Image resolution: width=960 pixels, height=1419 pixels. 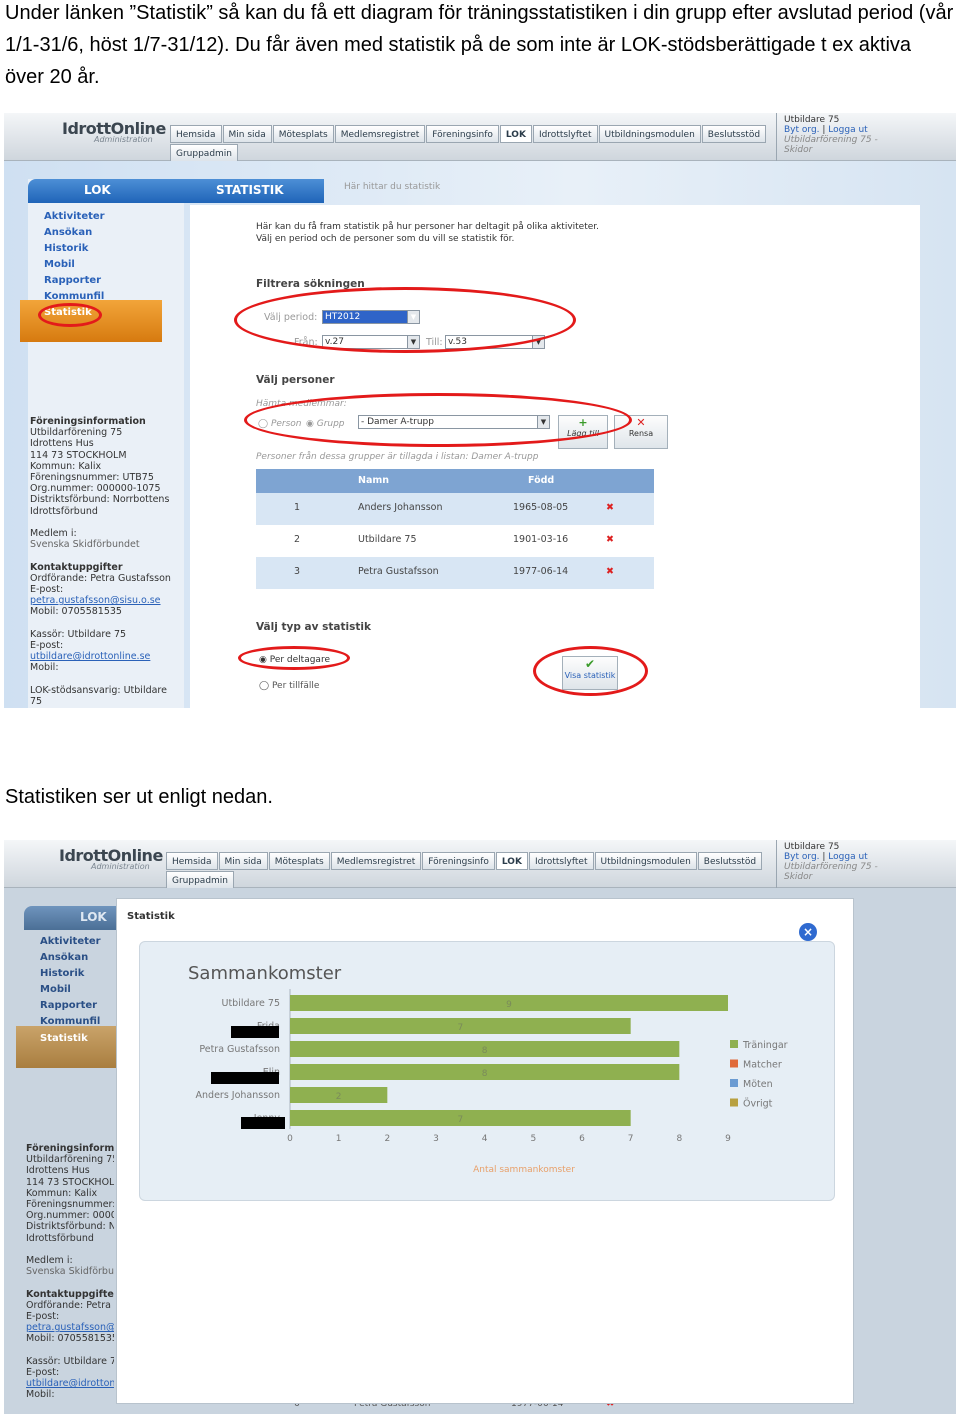 I want to click on row-name: Anders Johansson, so click(x=400, y=507).